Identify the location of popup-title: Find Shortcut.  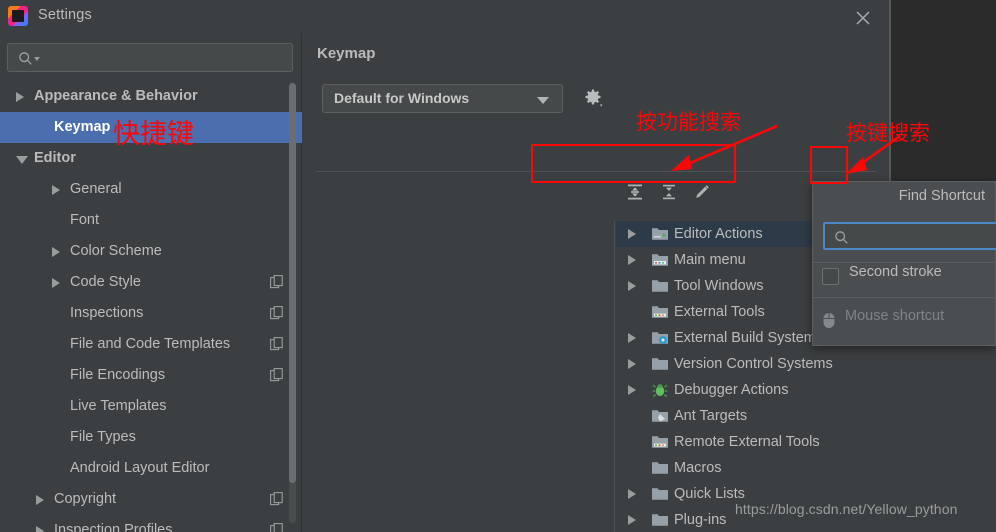
(941, 196).